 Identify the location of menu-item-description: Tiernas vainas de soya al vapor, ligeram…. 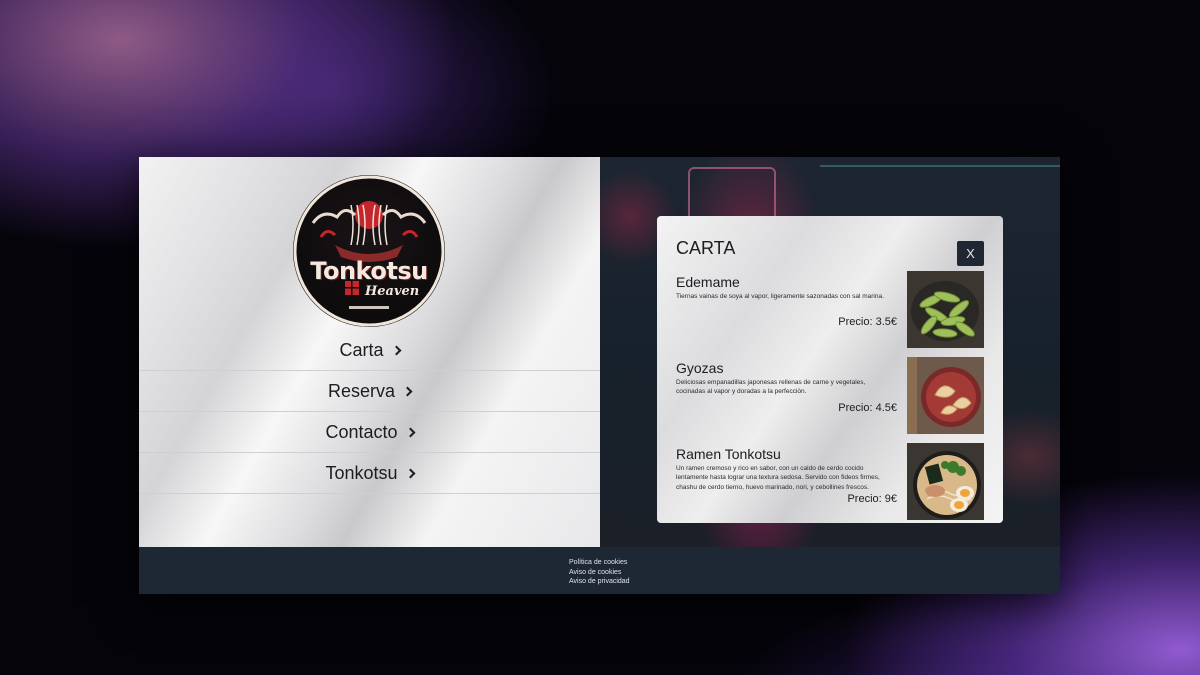
(780, 296).